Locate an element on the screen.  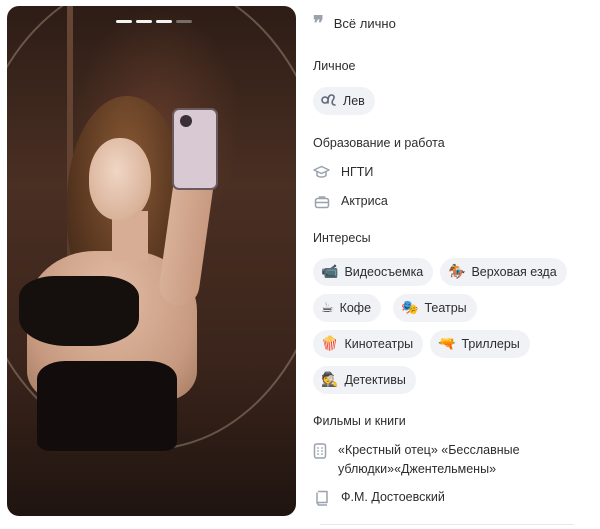
interest-chip: 🍿 Кинотеатры is located at coordinates (368, 344).